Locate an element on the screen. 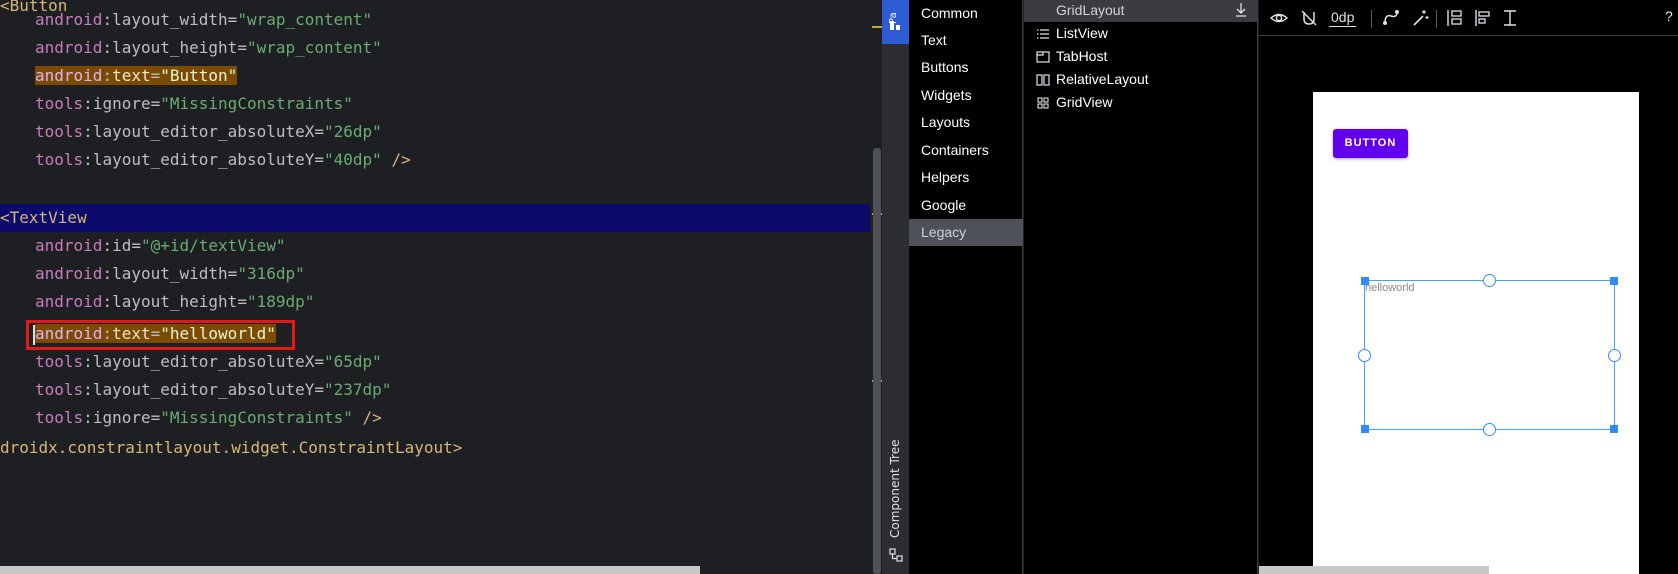 This screenshot has width=1678, height=574. attr-name: ignore is located at coordinates (121, 103).